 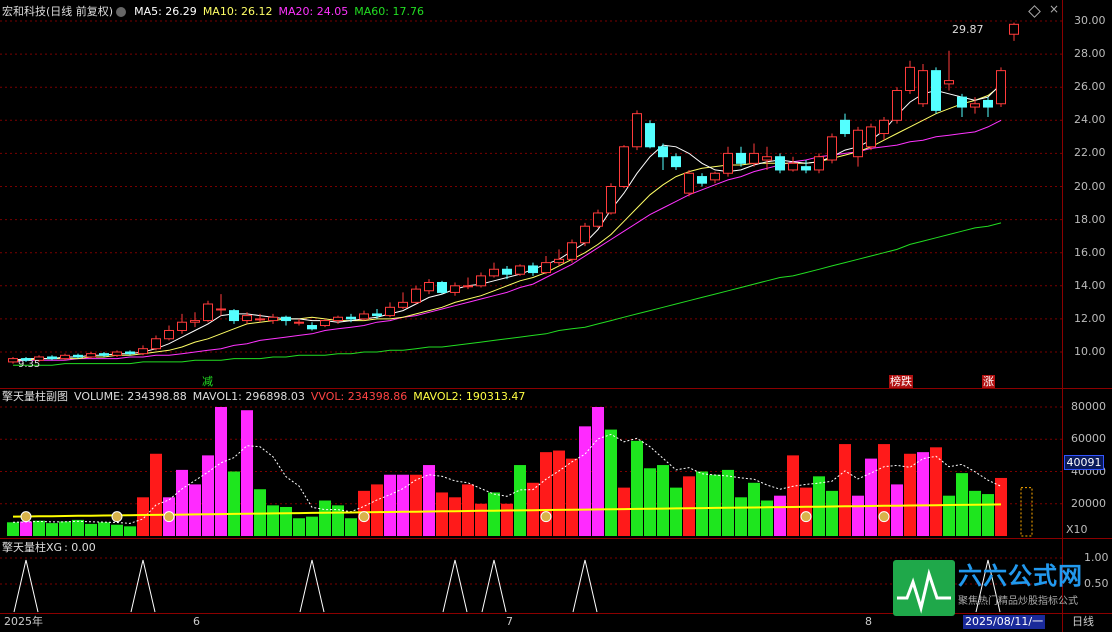 What do you see at coordinates (1096, 583) in the screenshot?
I see `xg-tick-label: 0.50` at bounding box center [1096, 583].